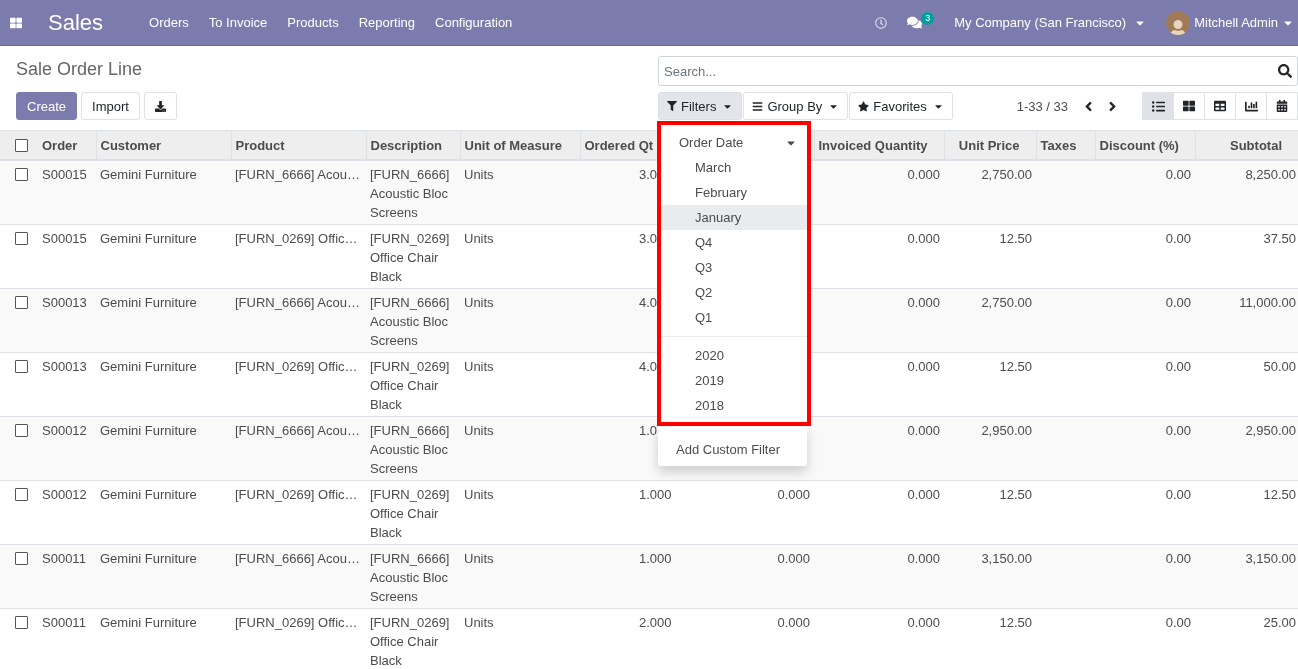 The width and height of the screenshot is (1298, 669). What do you see at coordinates (1058, 145) in the screenshot?
I see `column-header: Taxes` at bounding box center [1058, 145].